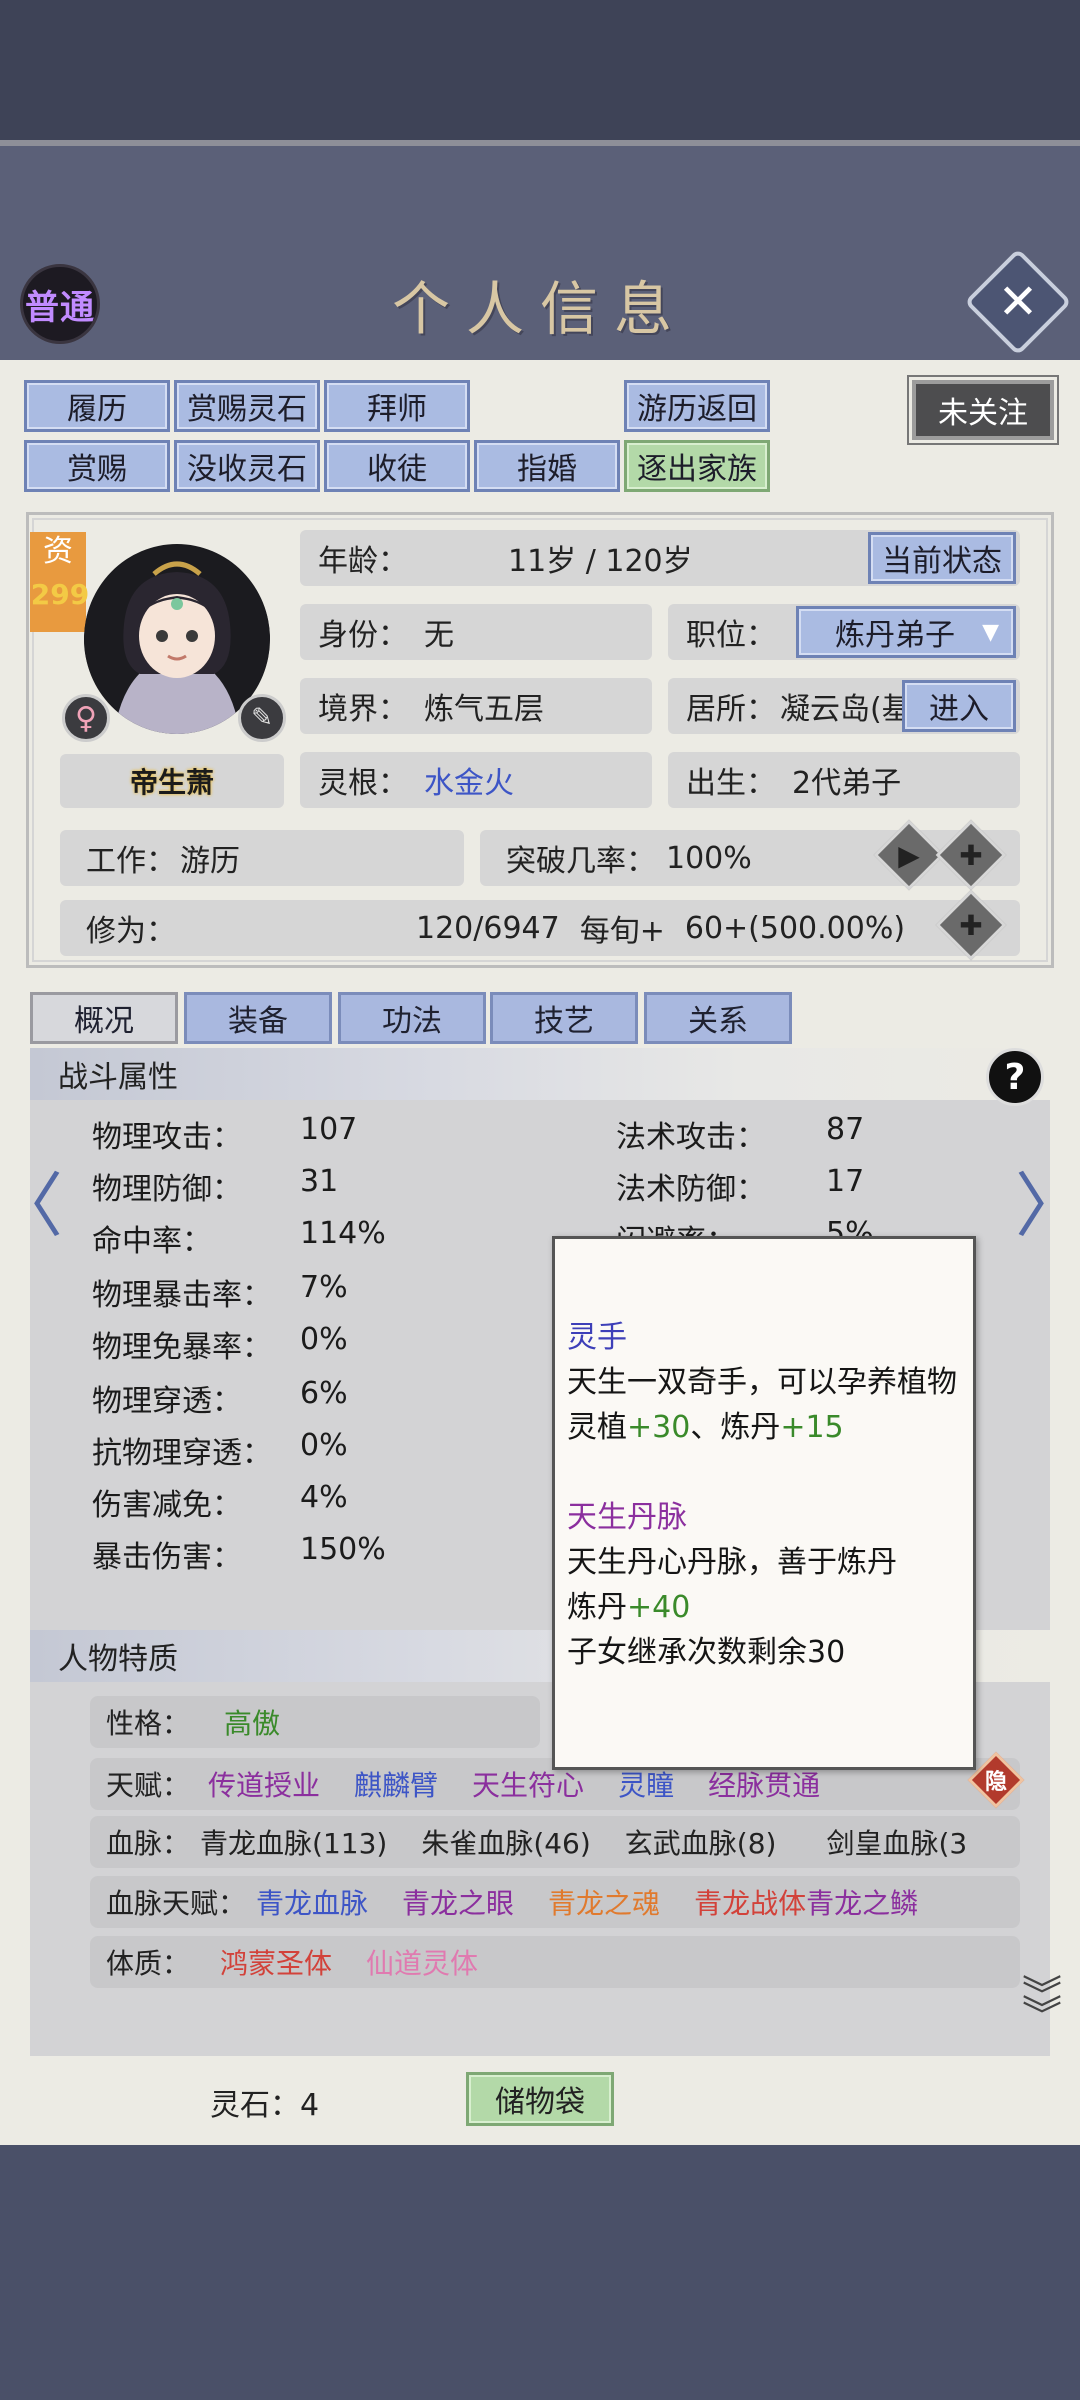  What do you see at coordinates (604, 1902) in the screenshot?
I see `bloodline-gift-item: 青龙之魂` at bounding box center [604, 1902].